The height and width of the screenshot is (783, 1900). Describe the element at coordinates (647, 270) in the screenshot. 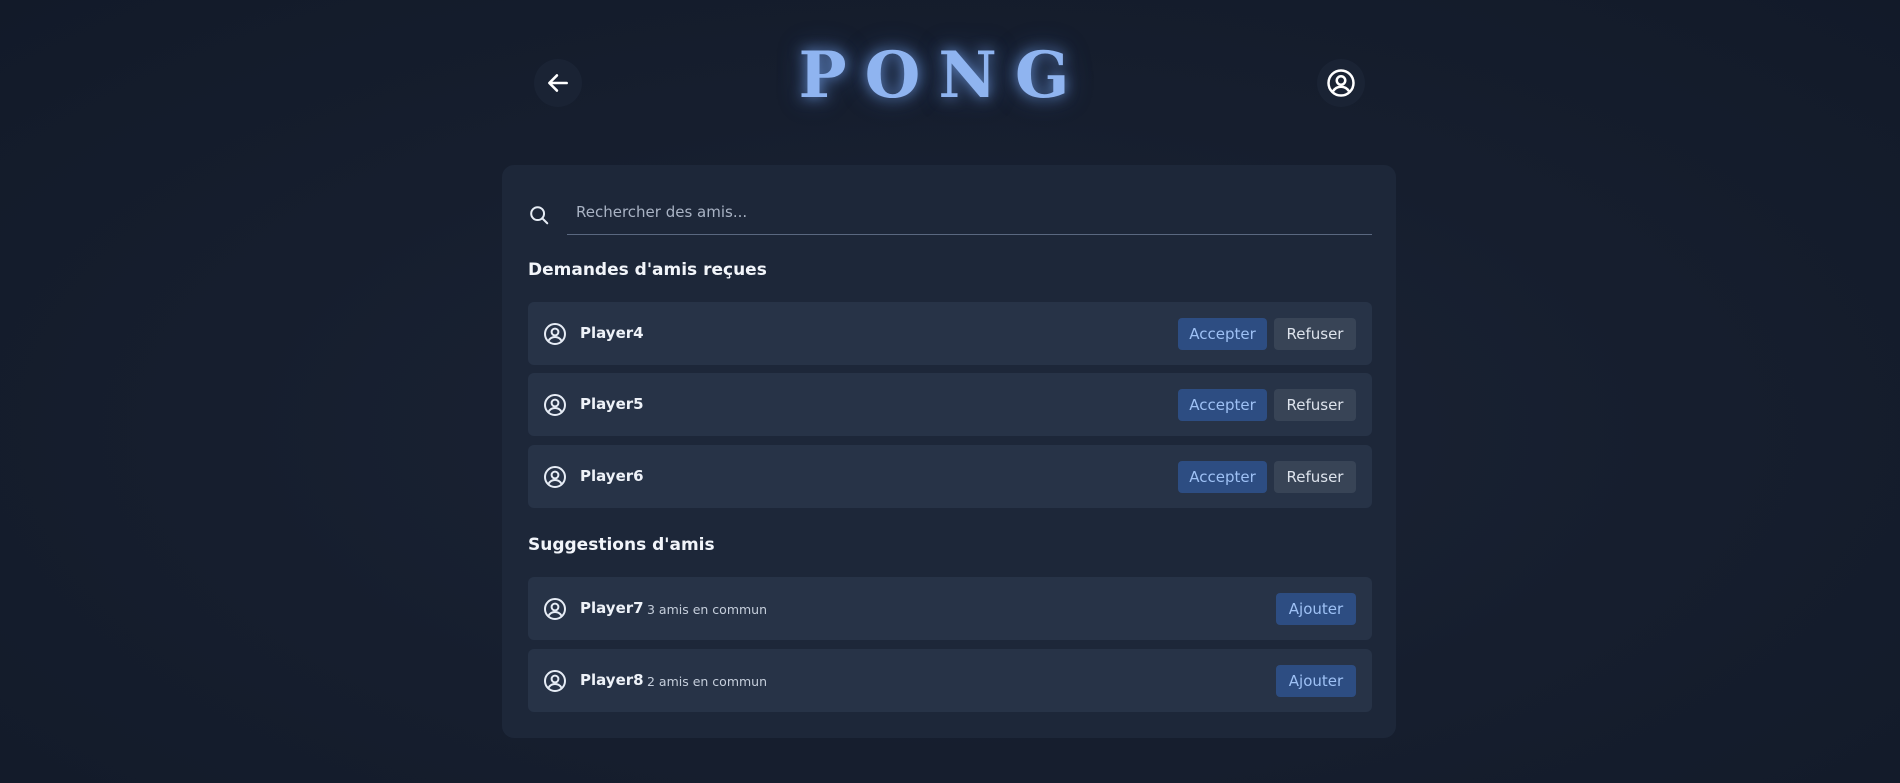

I see `requests-section-title: Demandes d'amis reçues` at that location.